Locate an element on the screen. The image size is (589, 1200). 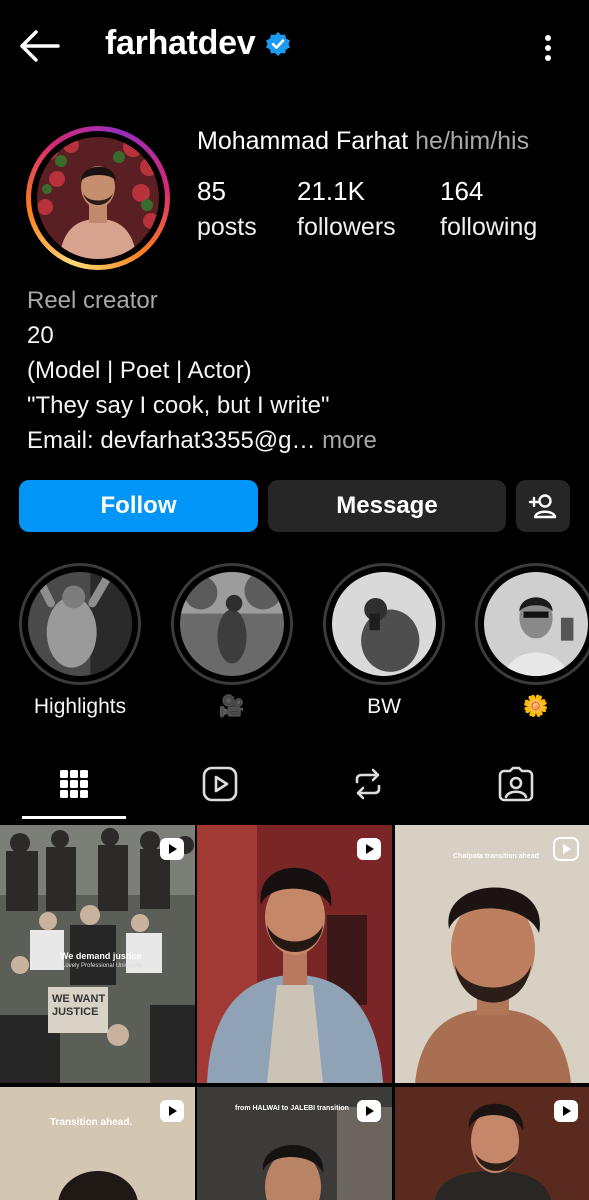
follow-button: Follow is located at coordinates (138, 506).